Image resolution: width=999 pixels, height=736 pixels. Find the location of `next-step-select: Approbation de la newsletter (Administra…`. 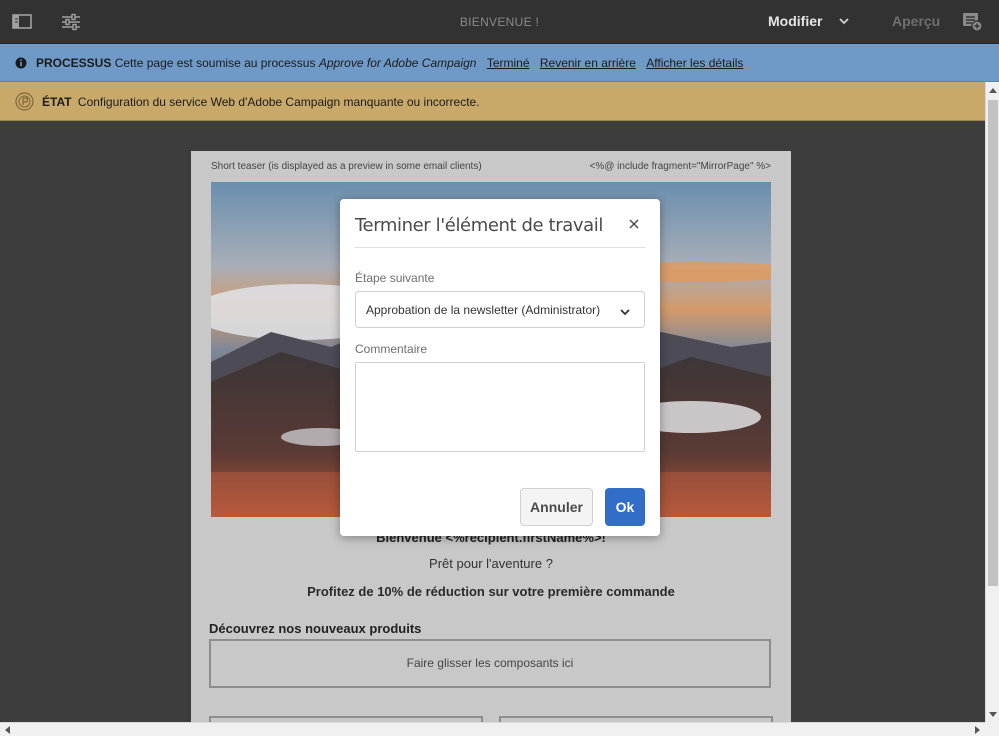

next-step-select: Approbation de la newsletter (Administra… is located at coordinates (500, 309).